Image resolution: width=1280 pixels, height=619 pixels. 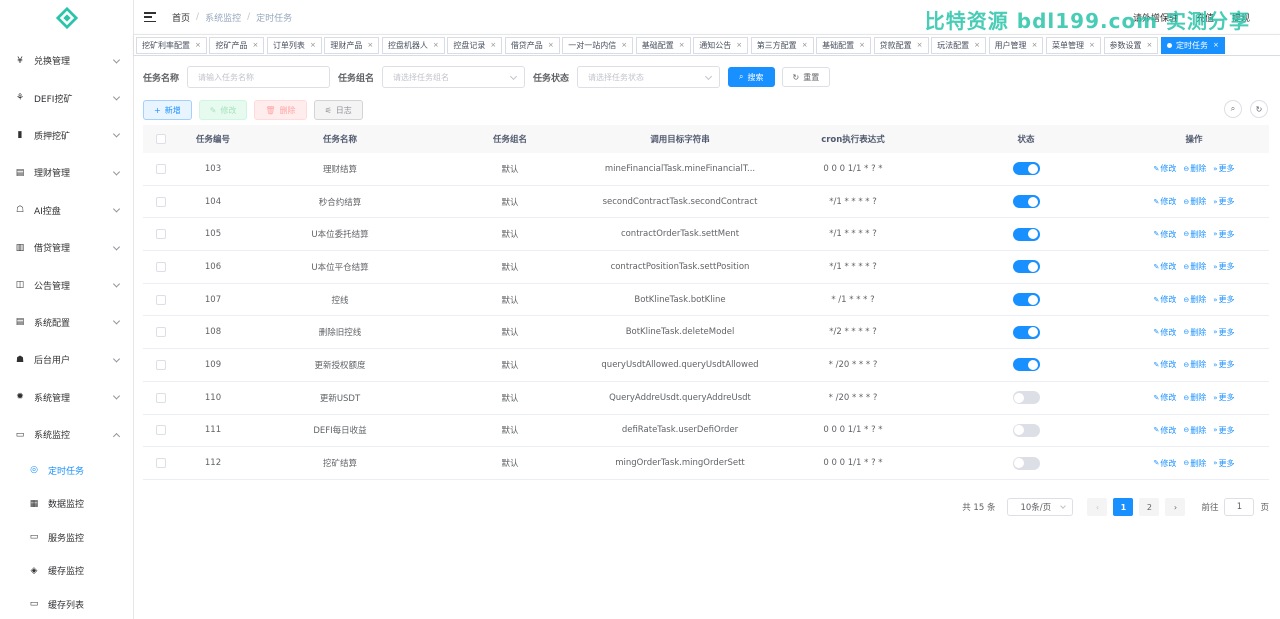 What do you see at coordinates (66, 247) in the screenshot?
I see `sidebar-item: ▥ 借贷管理` at bounding box center [66, 247].